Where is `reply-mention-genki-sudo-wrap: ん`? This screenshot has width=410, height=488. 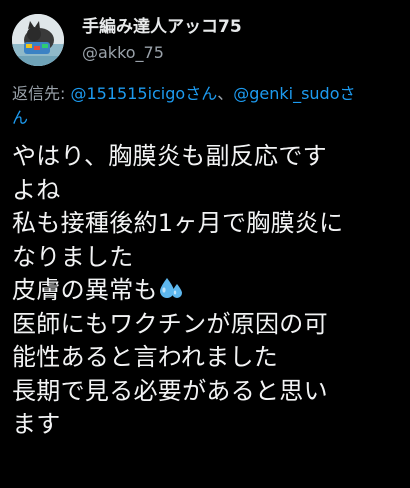
reply-mention-genki-sudo-wrap: ん is located at coordinates (20, 117).